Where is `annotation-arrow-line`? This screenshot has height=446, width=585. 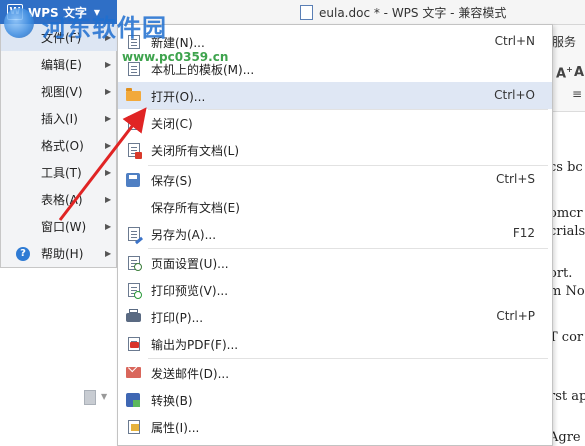
annotation-arrow-line is located at coordinates (102, 164).